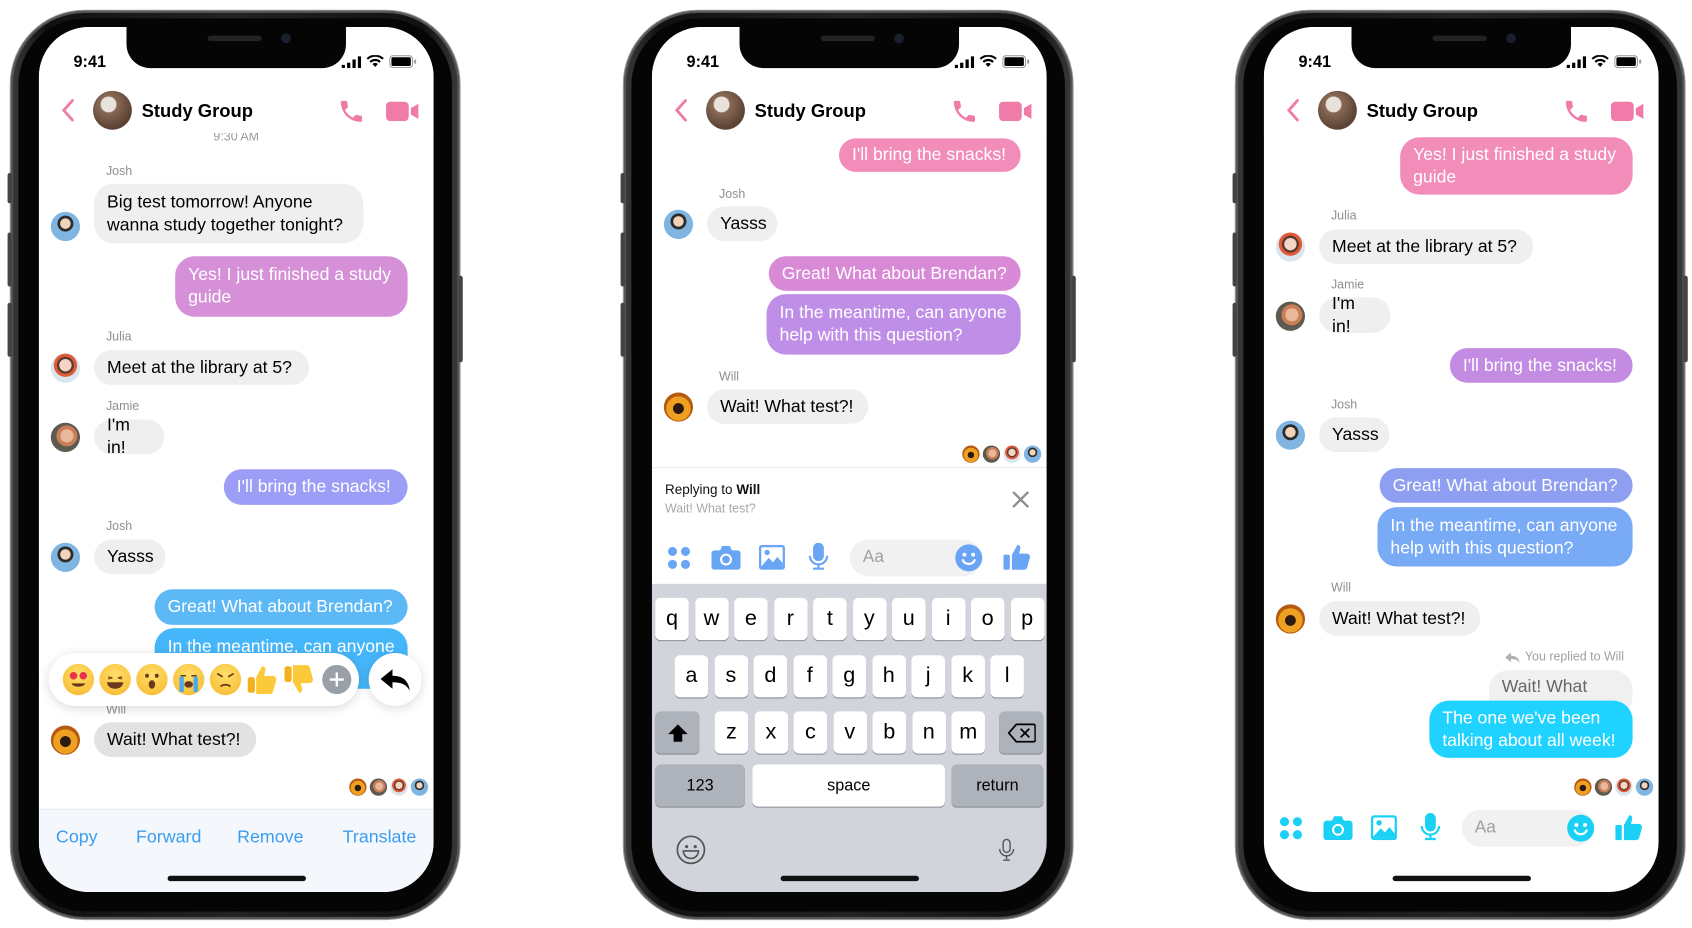  I want to click on action-translate-button: Translate, so click(380, 837).